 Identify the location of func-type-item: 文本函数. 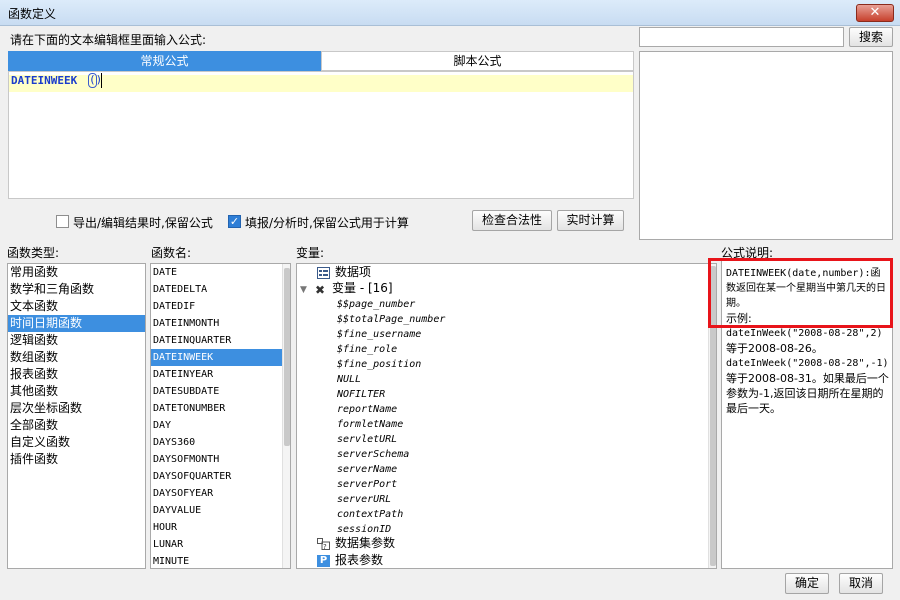
(76, 306).